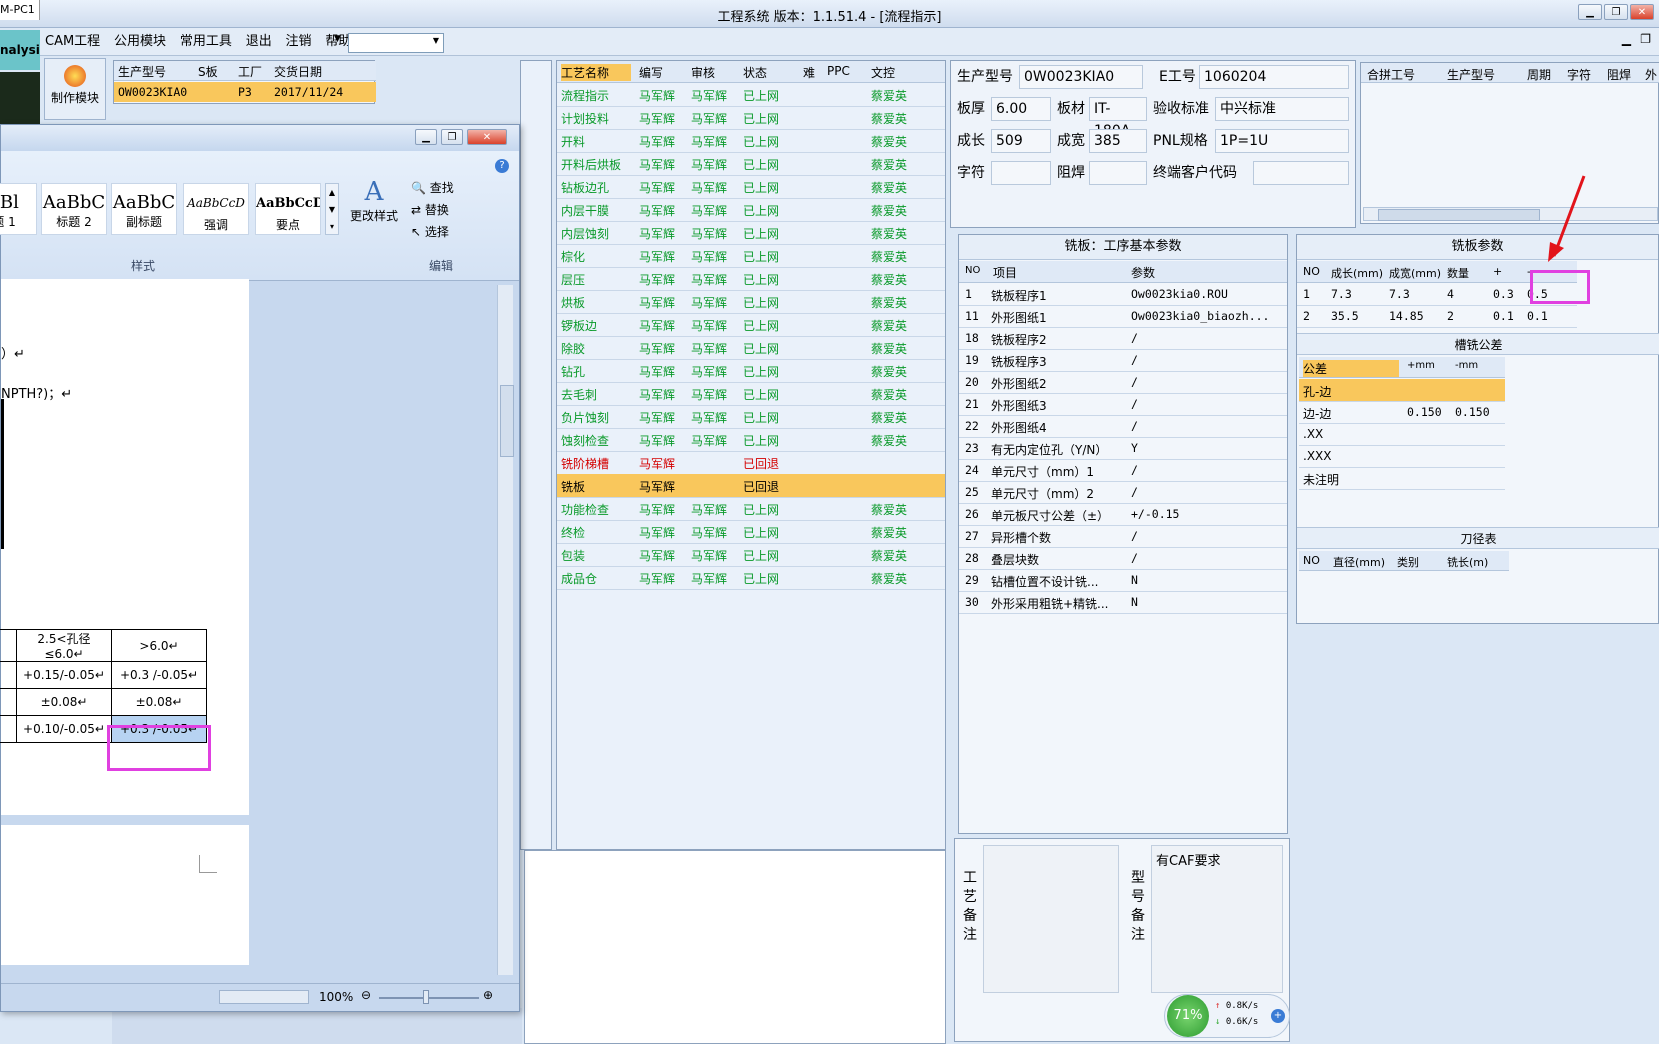 Image resolution: width=1659 pixels, height=1044 pixels. Describe the element at coordinates (366, 995) in the screenshot. I see `zoom-out-icon: ⊖` at that location.